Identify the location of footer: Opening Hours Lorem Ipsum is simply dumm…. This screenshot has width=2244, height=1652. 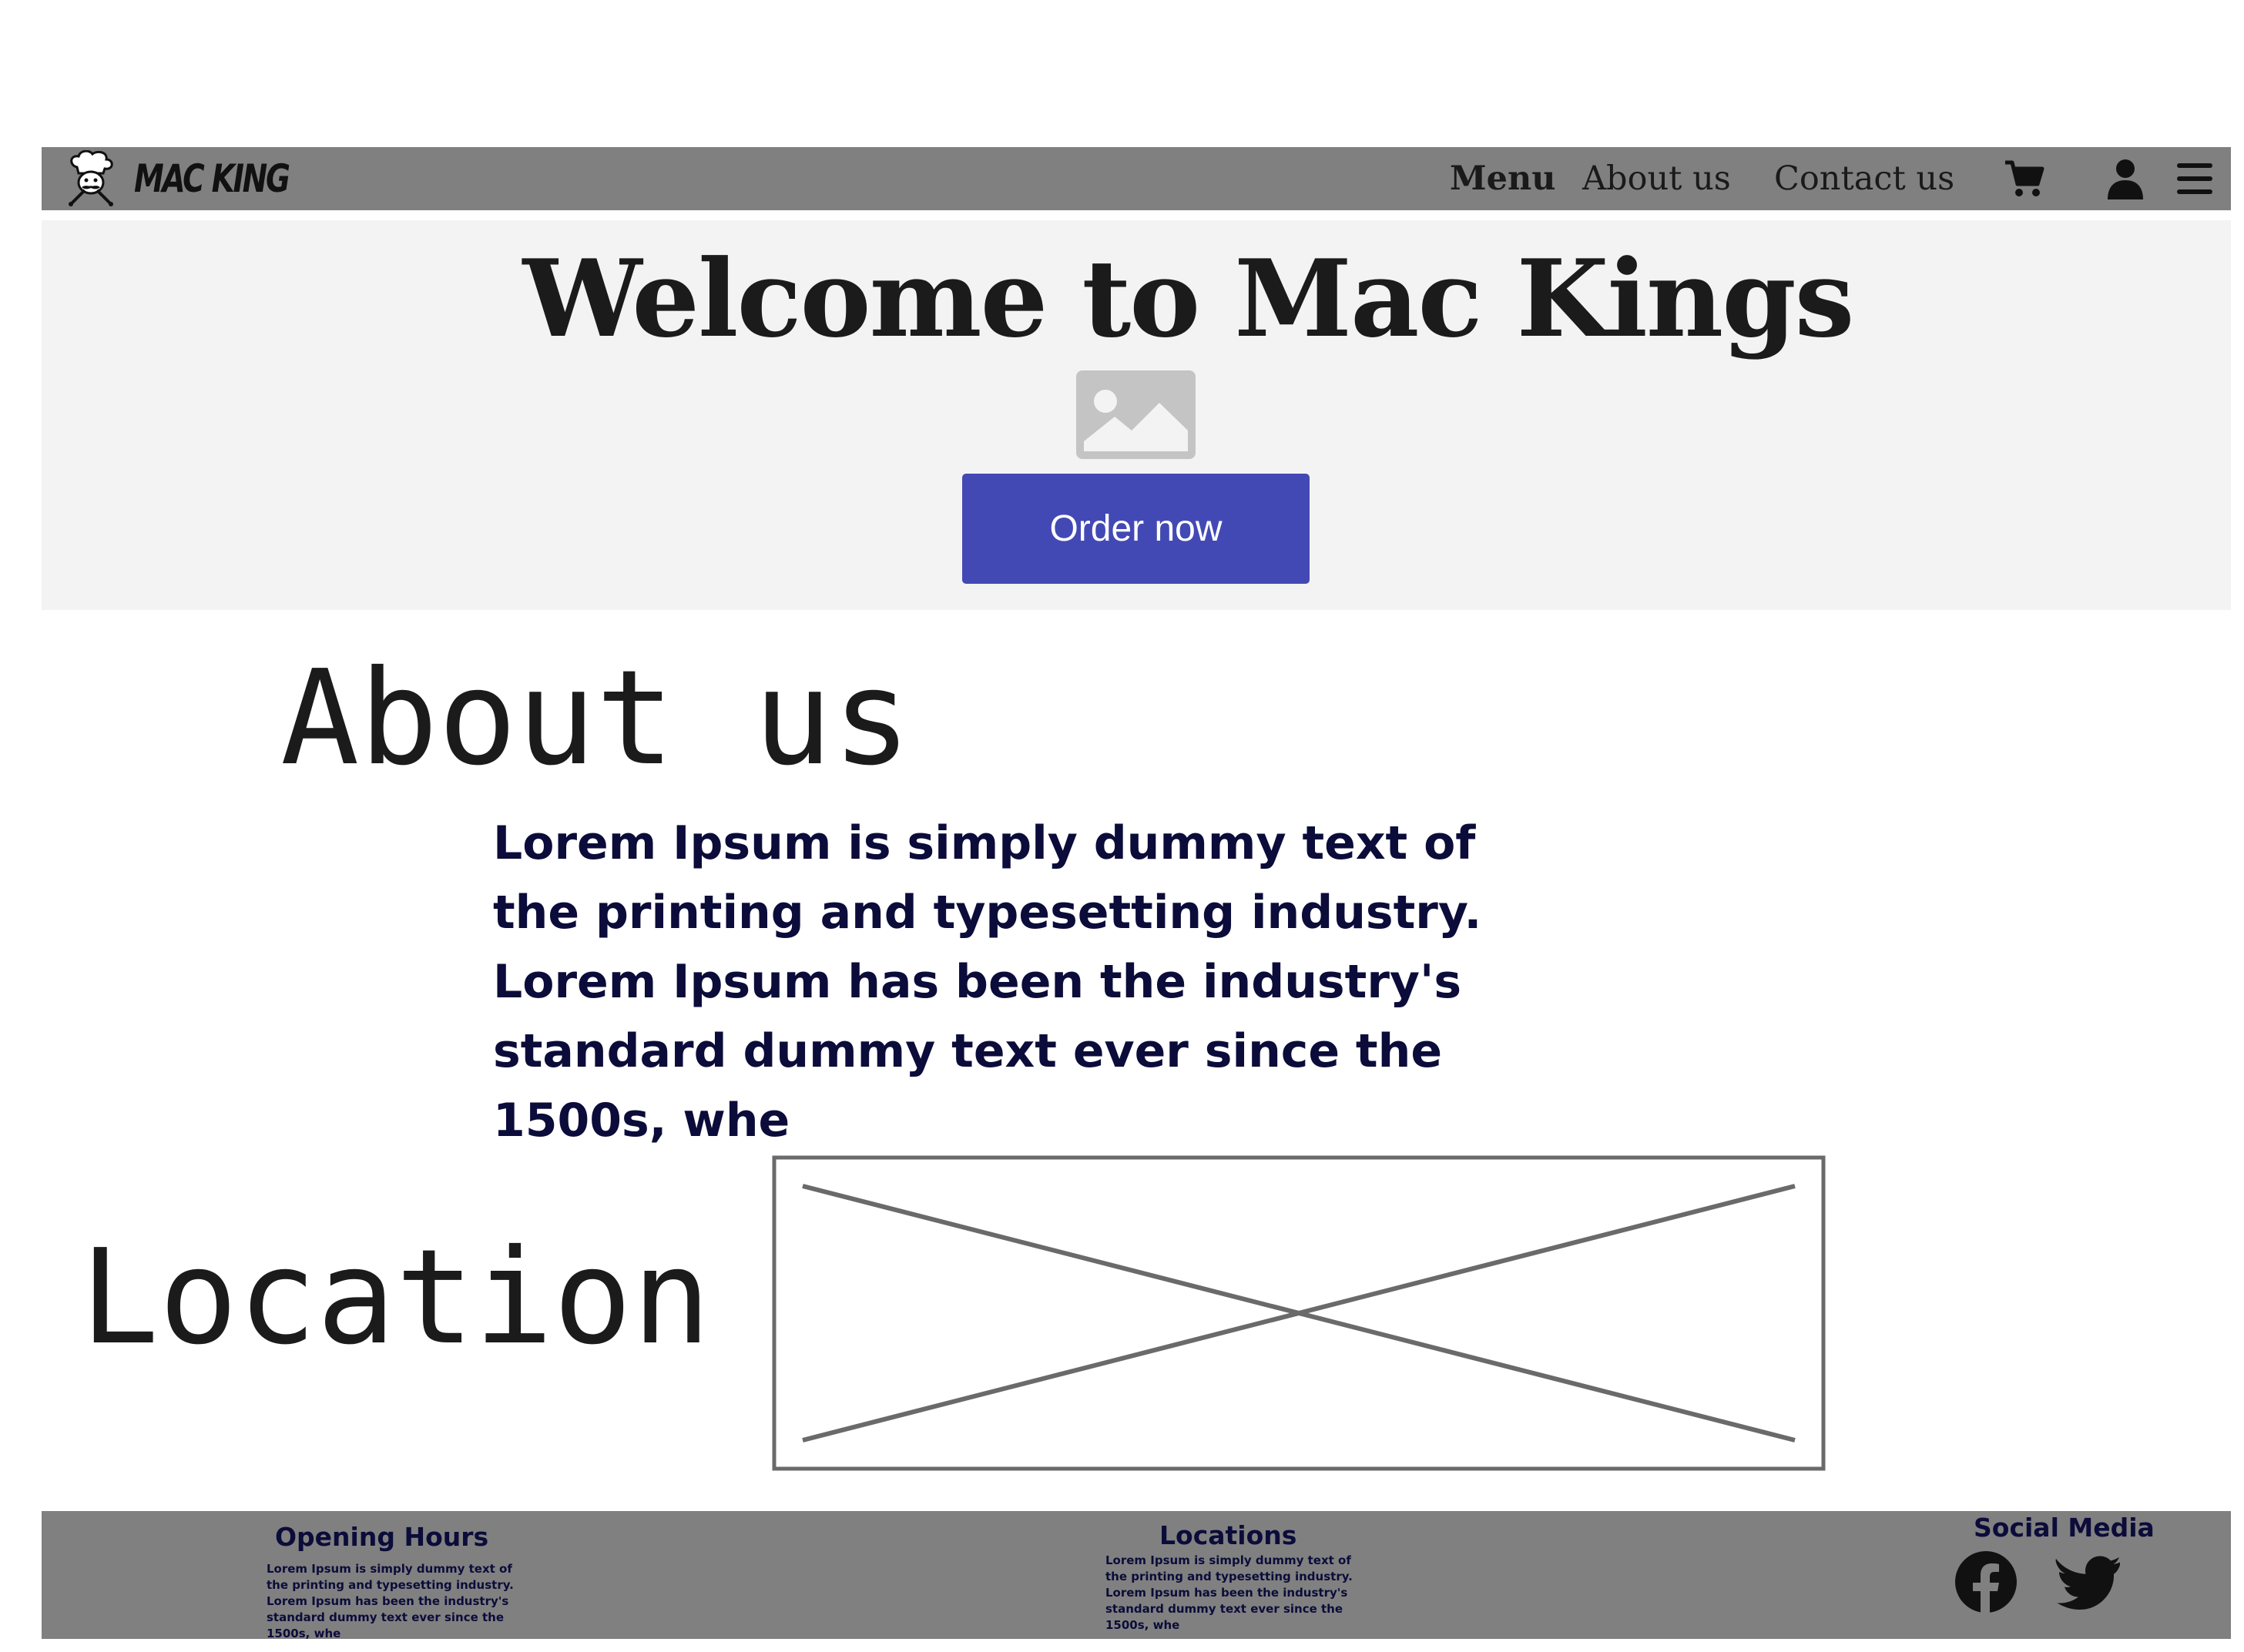
(1136, 1575).